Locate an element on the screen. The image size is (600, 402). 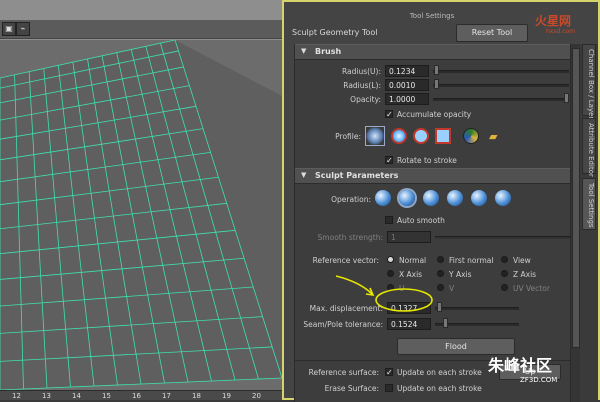
auto-smooth-label: Auto smooth is located at coordinates (421, 220).